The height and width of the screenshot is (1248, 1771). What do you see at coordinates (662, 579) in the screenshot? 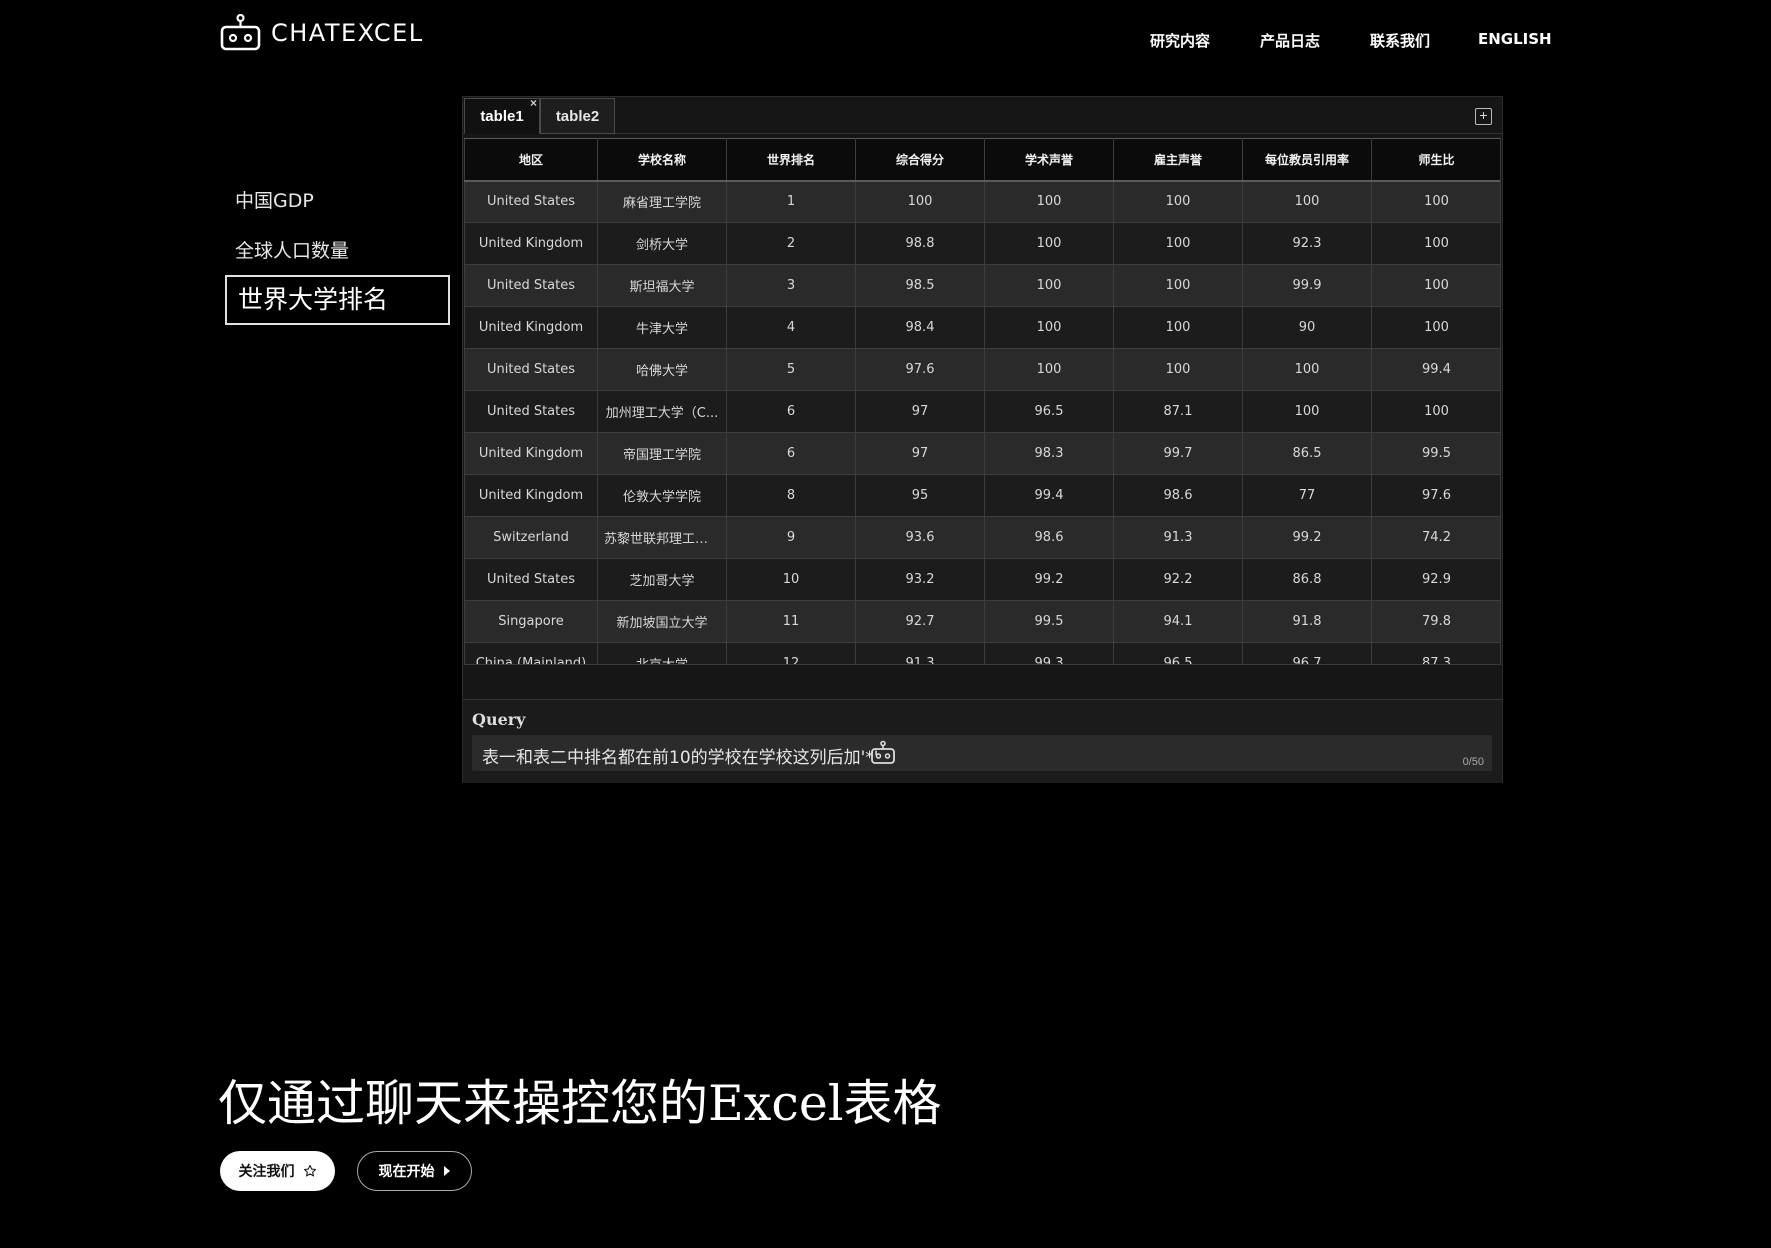
I see `table-cell: 芝加哥大学` at bounding box center [662, 579].